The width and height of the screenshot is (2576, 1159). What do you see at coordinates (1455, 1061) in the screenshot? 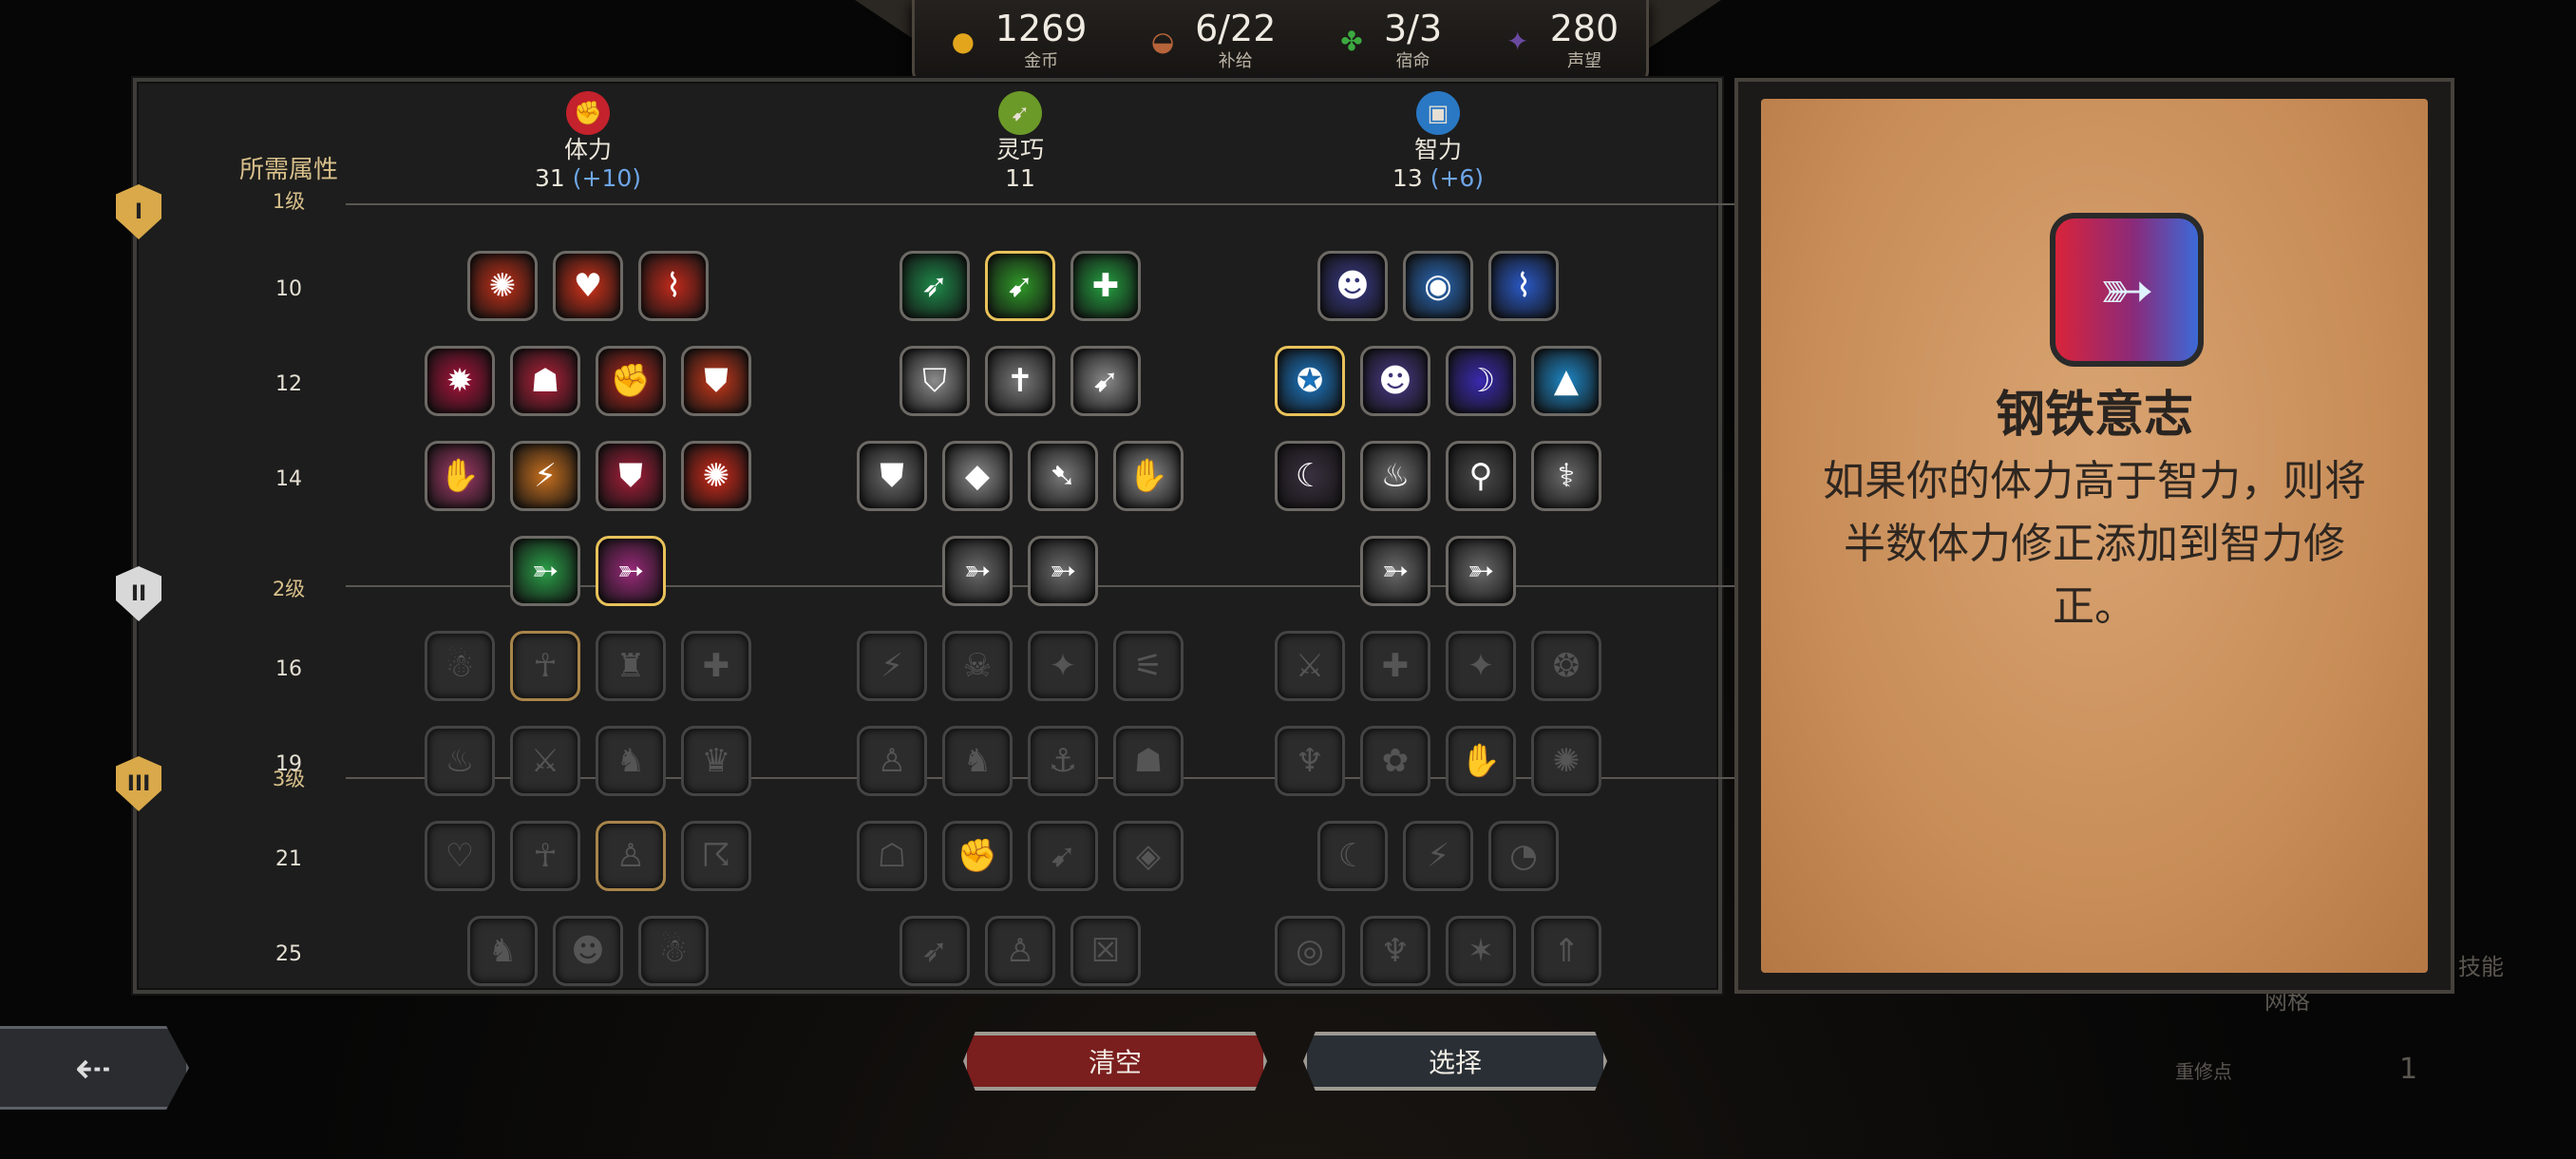
I see `select-button: 选择` at bounding box center [1455, 1061].